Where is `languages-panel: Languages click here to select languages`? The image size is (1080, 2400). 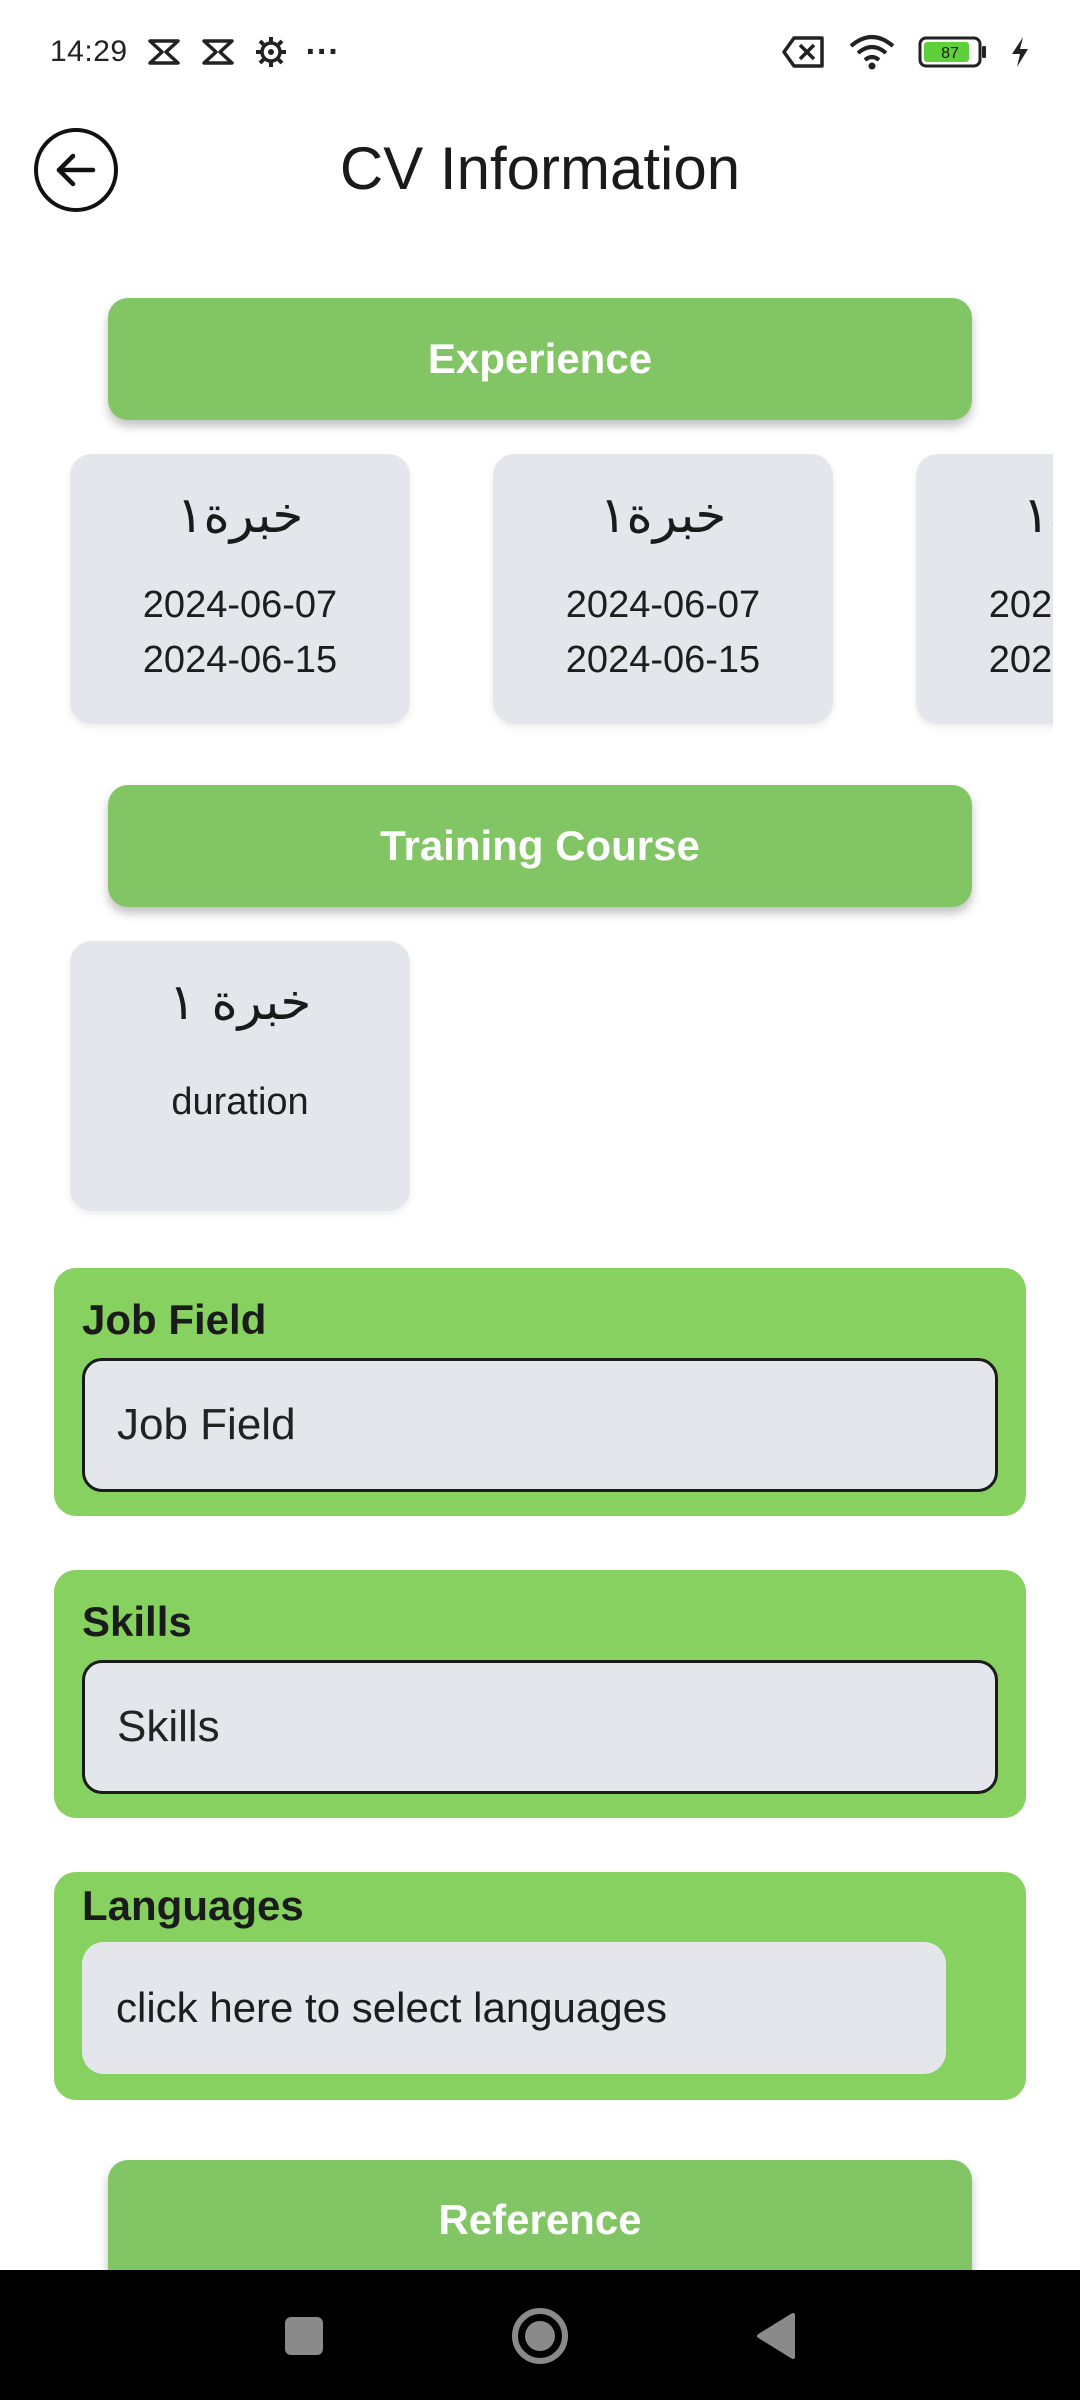
languages-panel: Languages click here to select languages is located at coordinates (540, 1986).